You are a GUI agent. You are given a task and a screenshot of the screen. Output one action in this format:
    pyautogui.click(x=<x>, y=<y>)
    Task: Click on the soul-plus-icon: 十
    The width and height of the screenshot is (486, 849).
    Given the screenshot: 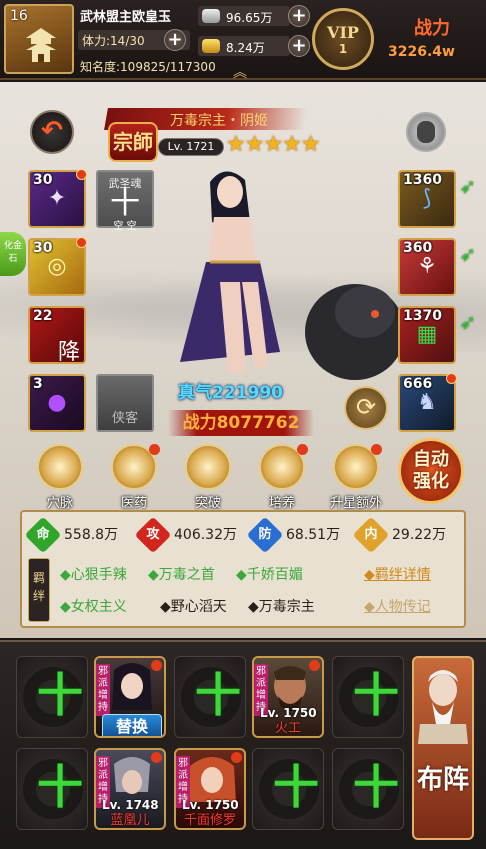 What is the action you would take?
    pyautogui.click(x=125, y=203)
    